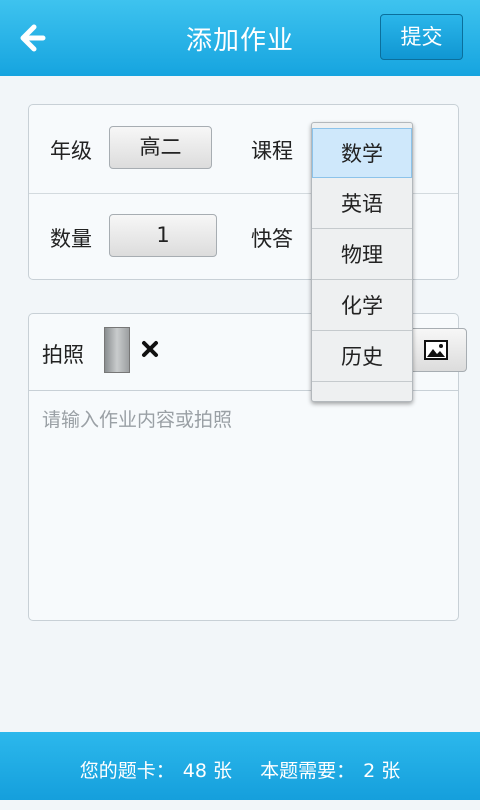 The image size is (480, 810). Describe the element at coordinates (362, 306) in the screenshot. I see `course-option-chemistry: 化学` at that location.